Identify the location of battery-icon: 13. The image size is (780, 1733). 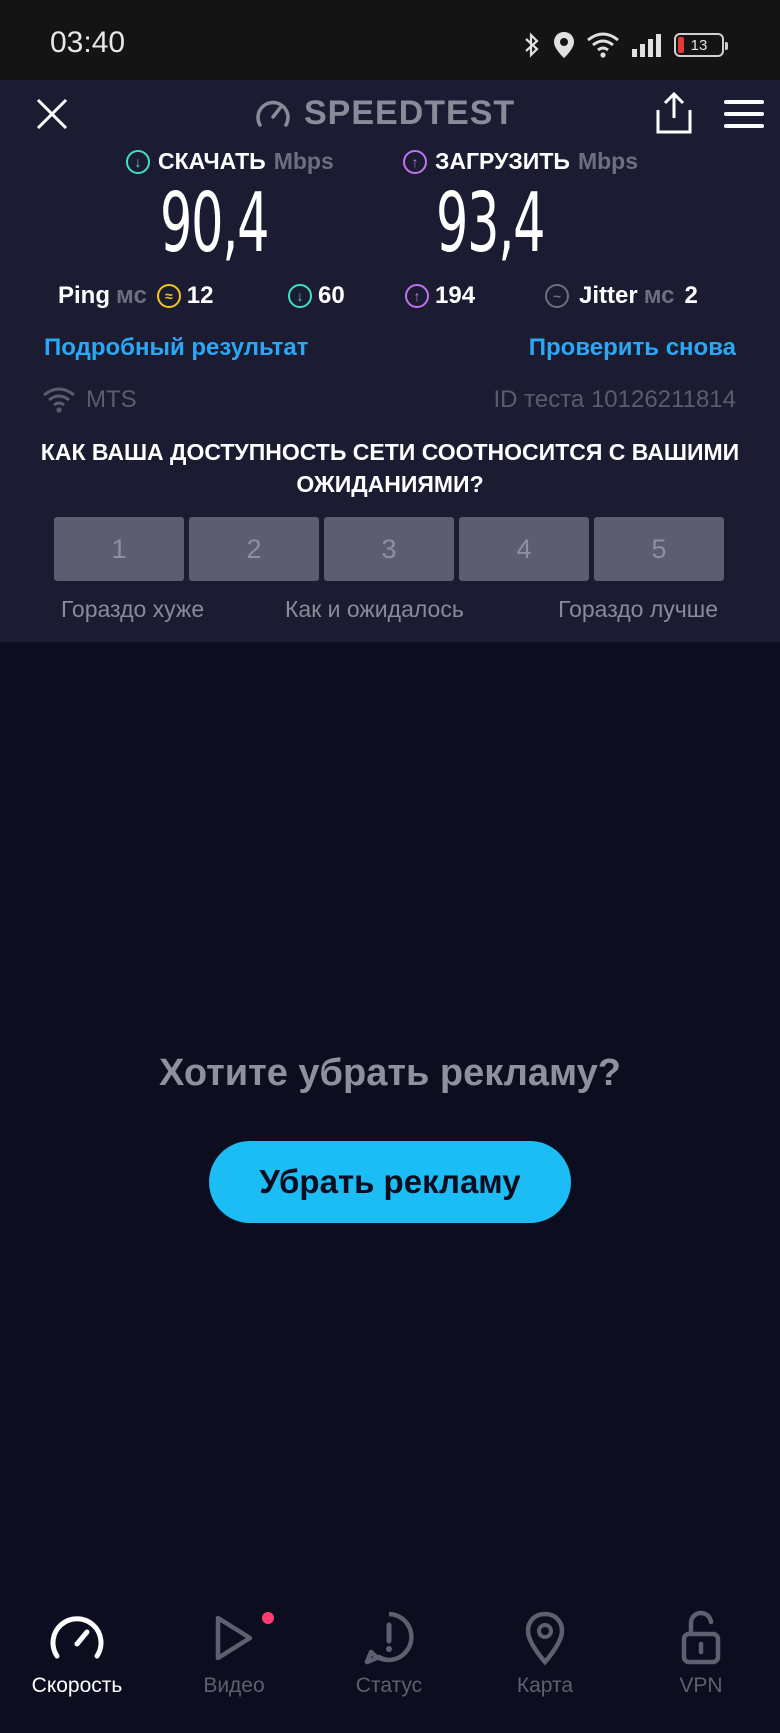
(701, 45).